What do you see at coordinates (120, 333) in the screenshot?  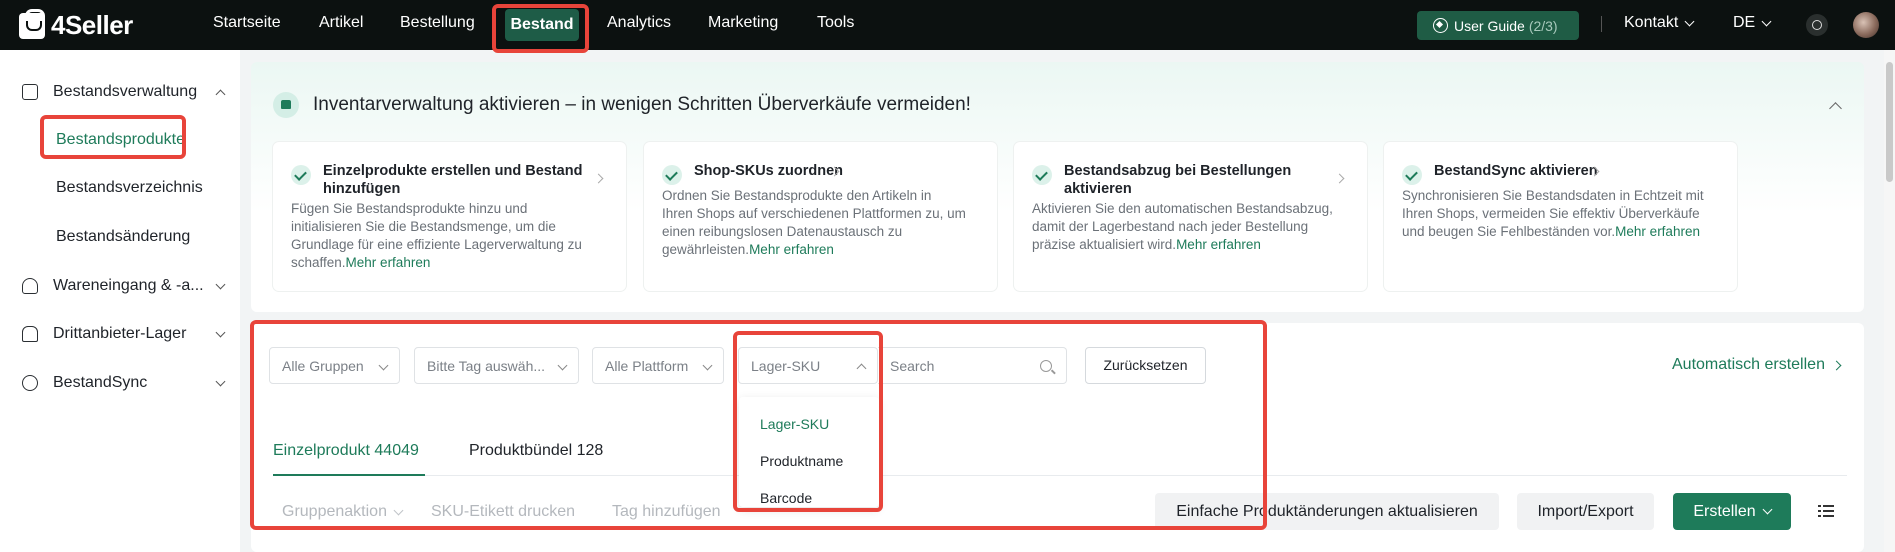 I see `sidebar-group-label: Drittanbieter-Lager` at bounding box center [120, 333].